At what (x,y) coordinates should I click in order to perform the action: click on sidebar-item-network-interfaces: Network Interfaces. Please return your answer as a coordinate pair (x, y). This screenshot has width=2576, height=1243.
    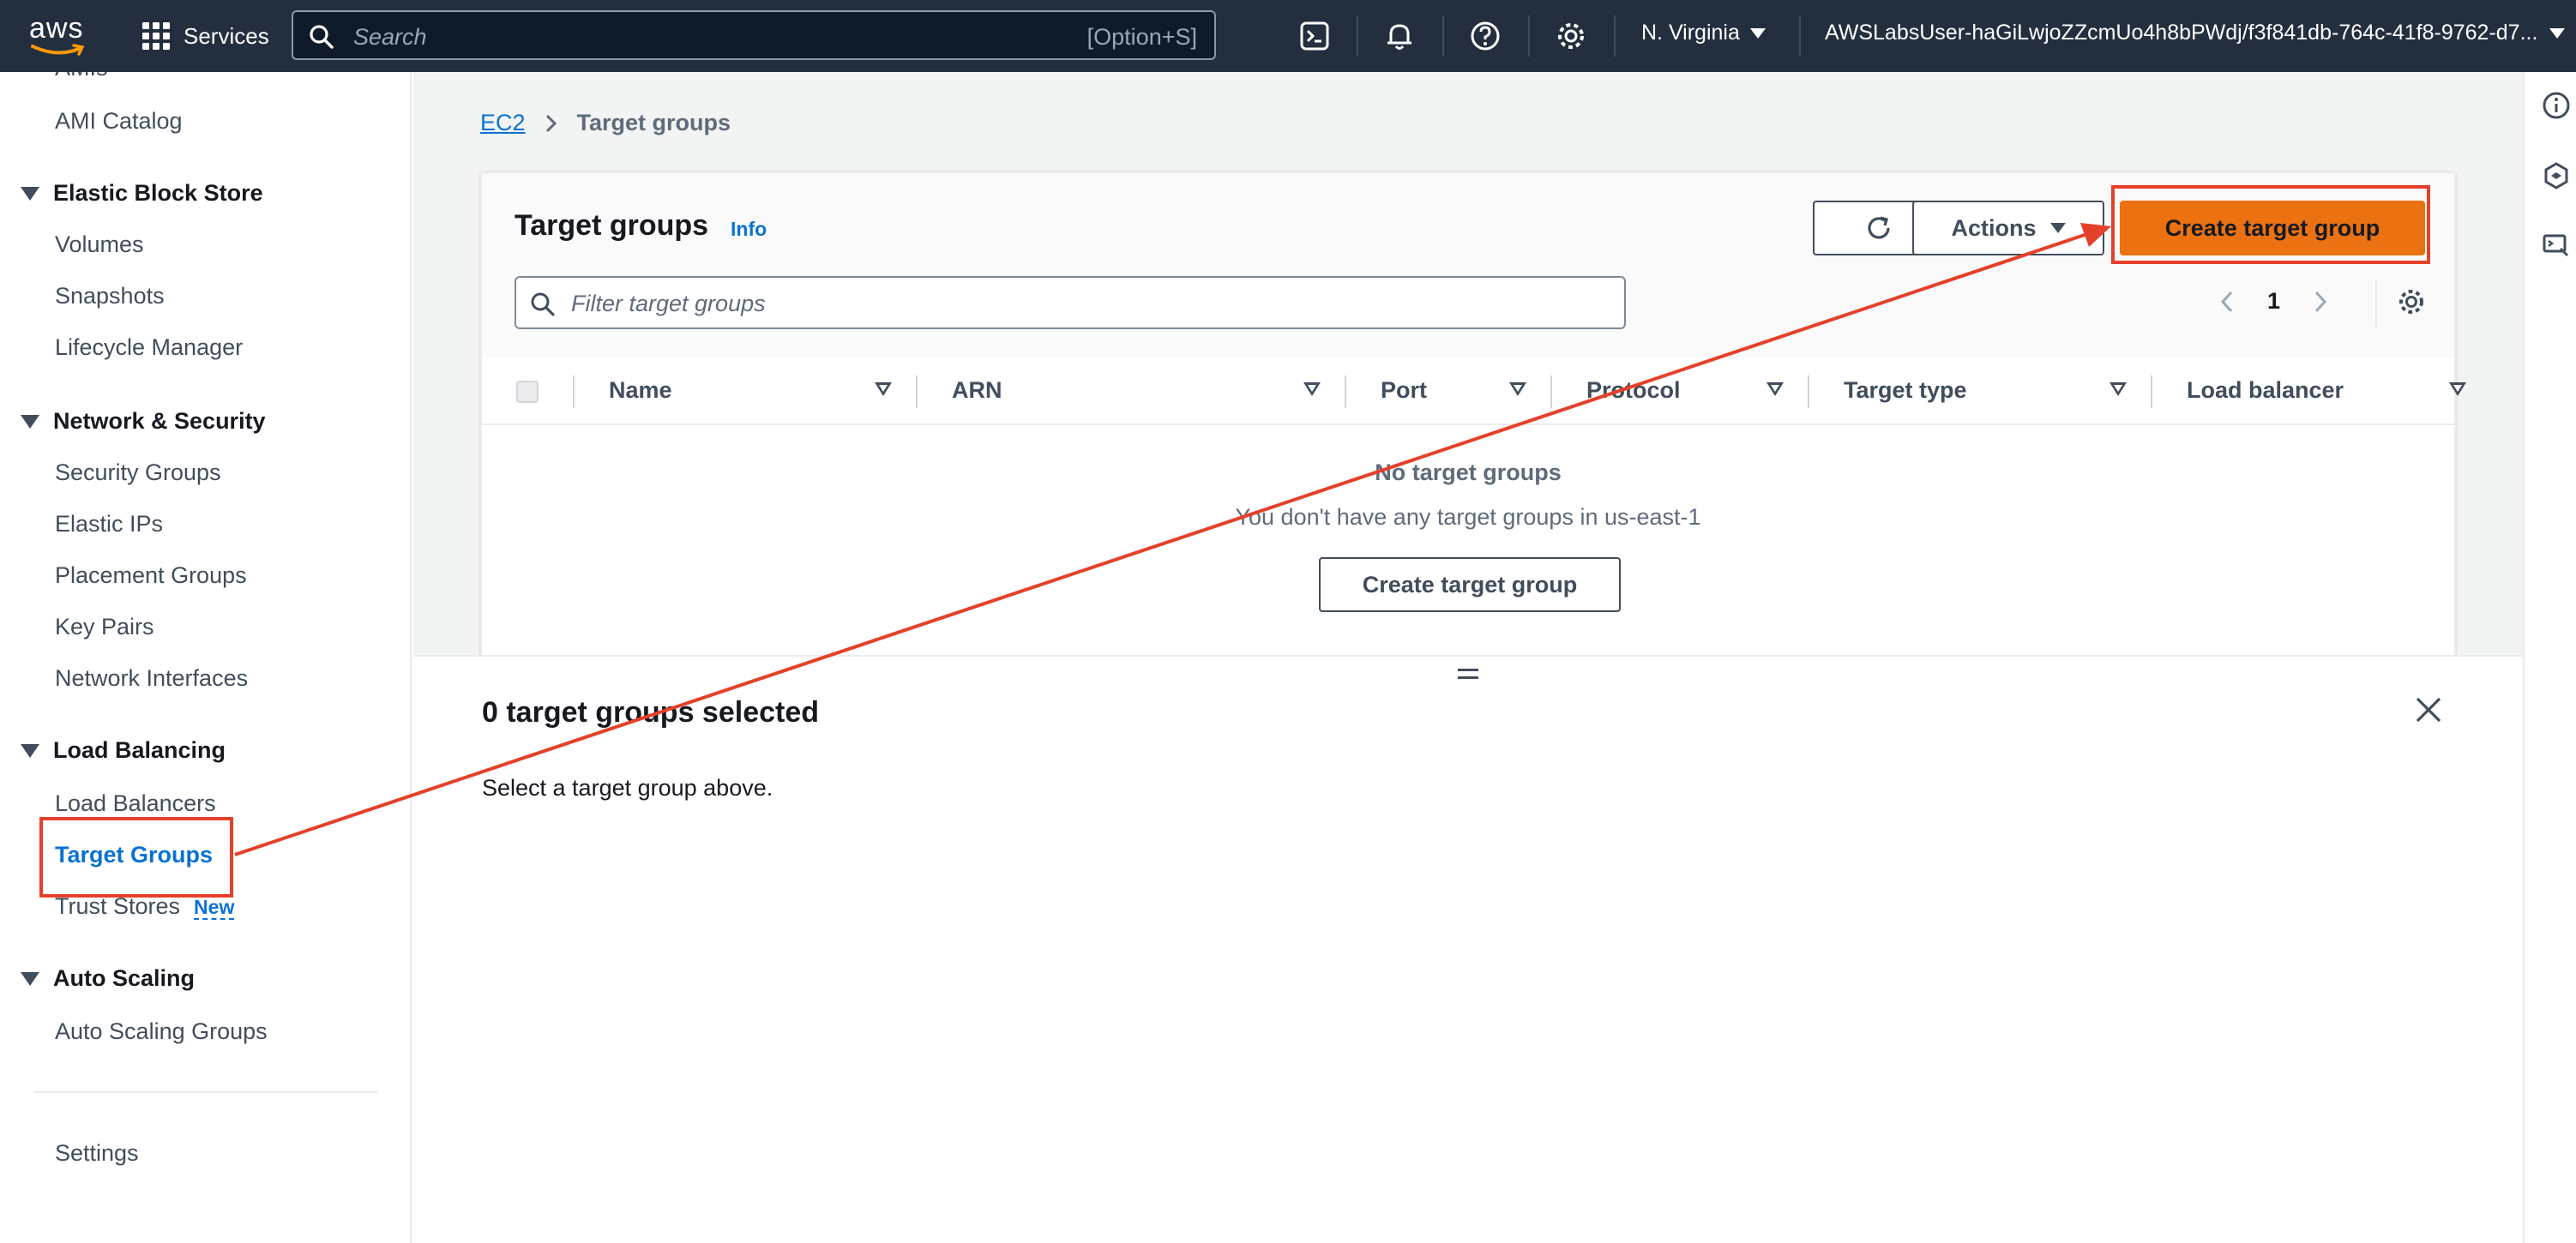
    Looking at the image, I should click on (151, 678).